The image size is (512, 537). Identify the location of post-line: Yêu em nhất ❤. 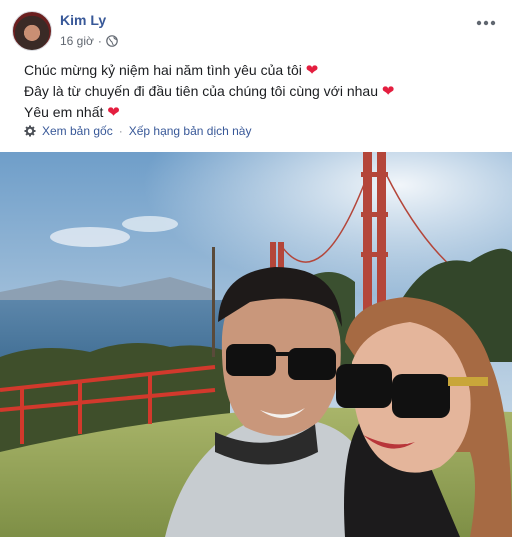
(259, 112).